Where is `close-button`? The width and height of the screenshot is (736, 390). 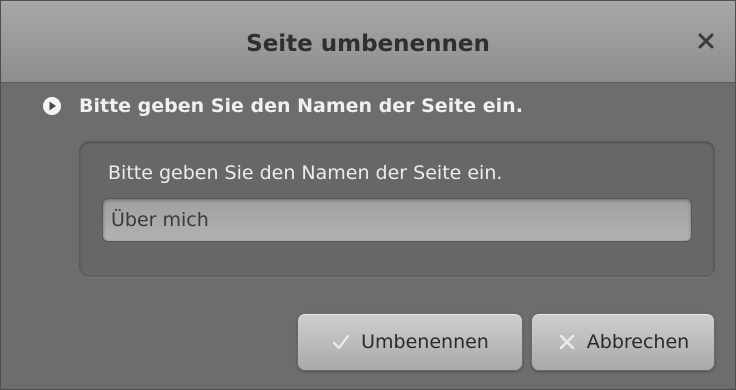
close-button is located at coordinates (706, 41).